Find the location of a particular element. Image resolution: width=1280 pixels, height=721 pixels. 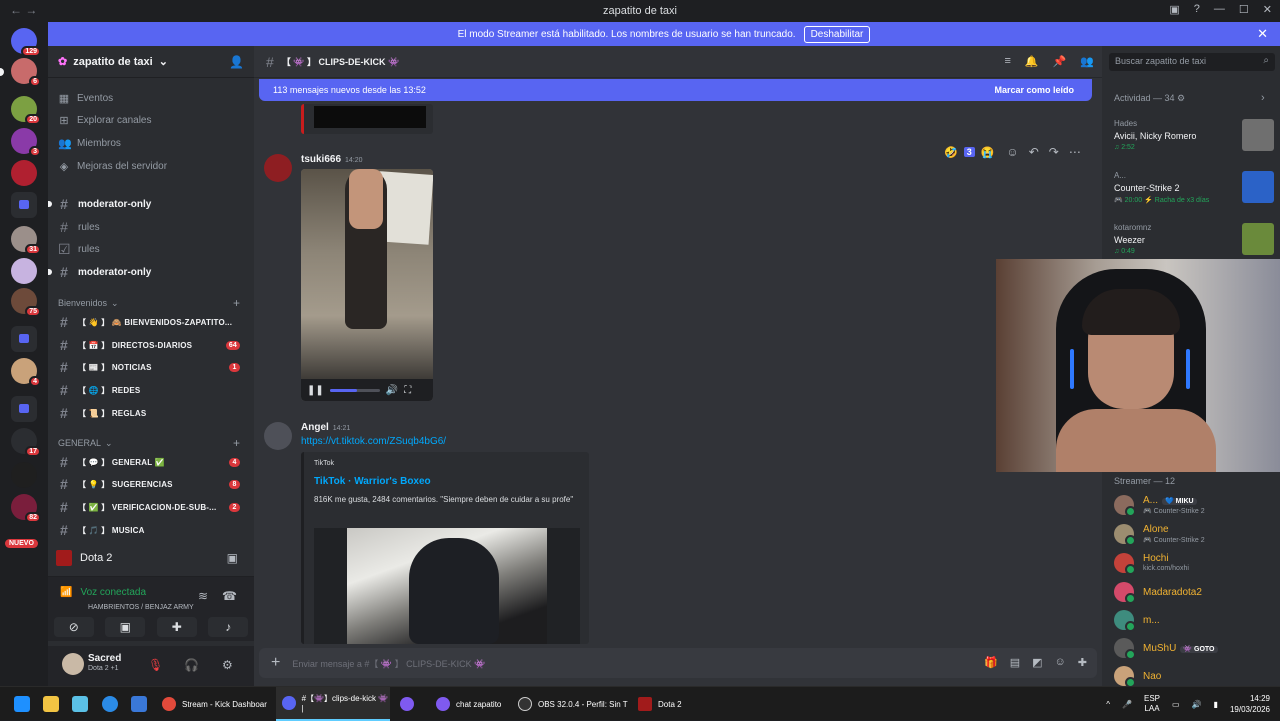

edge-icon is located at coordinates (110, 704).